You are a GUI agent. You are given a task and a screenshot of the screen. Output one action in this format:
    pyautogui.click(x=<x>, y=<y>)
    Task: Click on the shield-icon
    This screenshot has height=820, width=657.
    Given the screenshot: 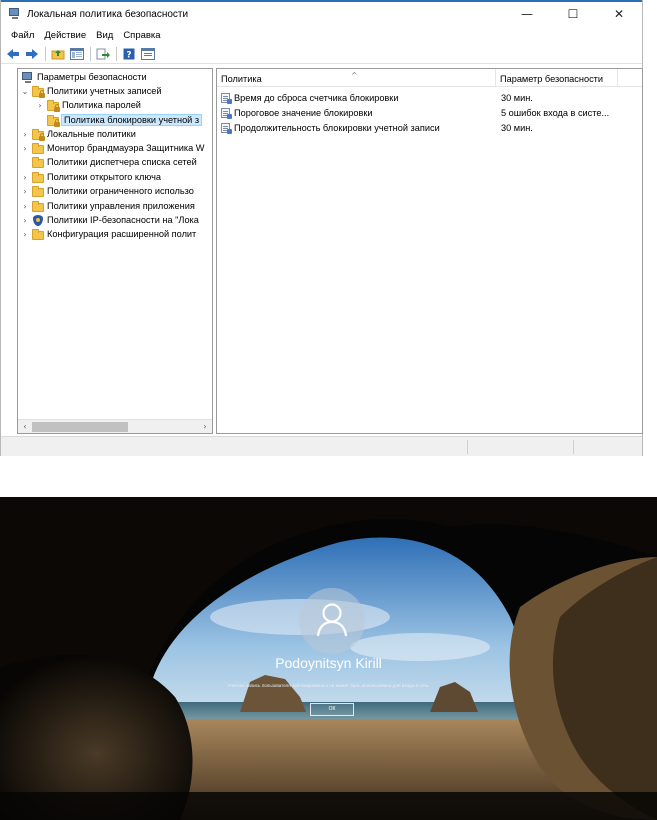 What is the action you would take?
    pyautogui.click(x=38, y=220)
    